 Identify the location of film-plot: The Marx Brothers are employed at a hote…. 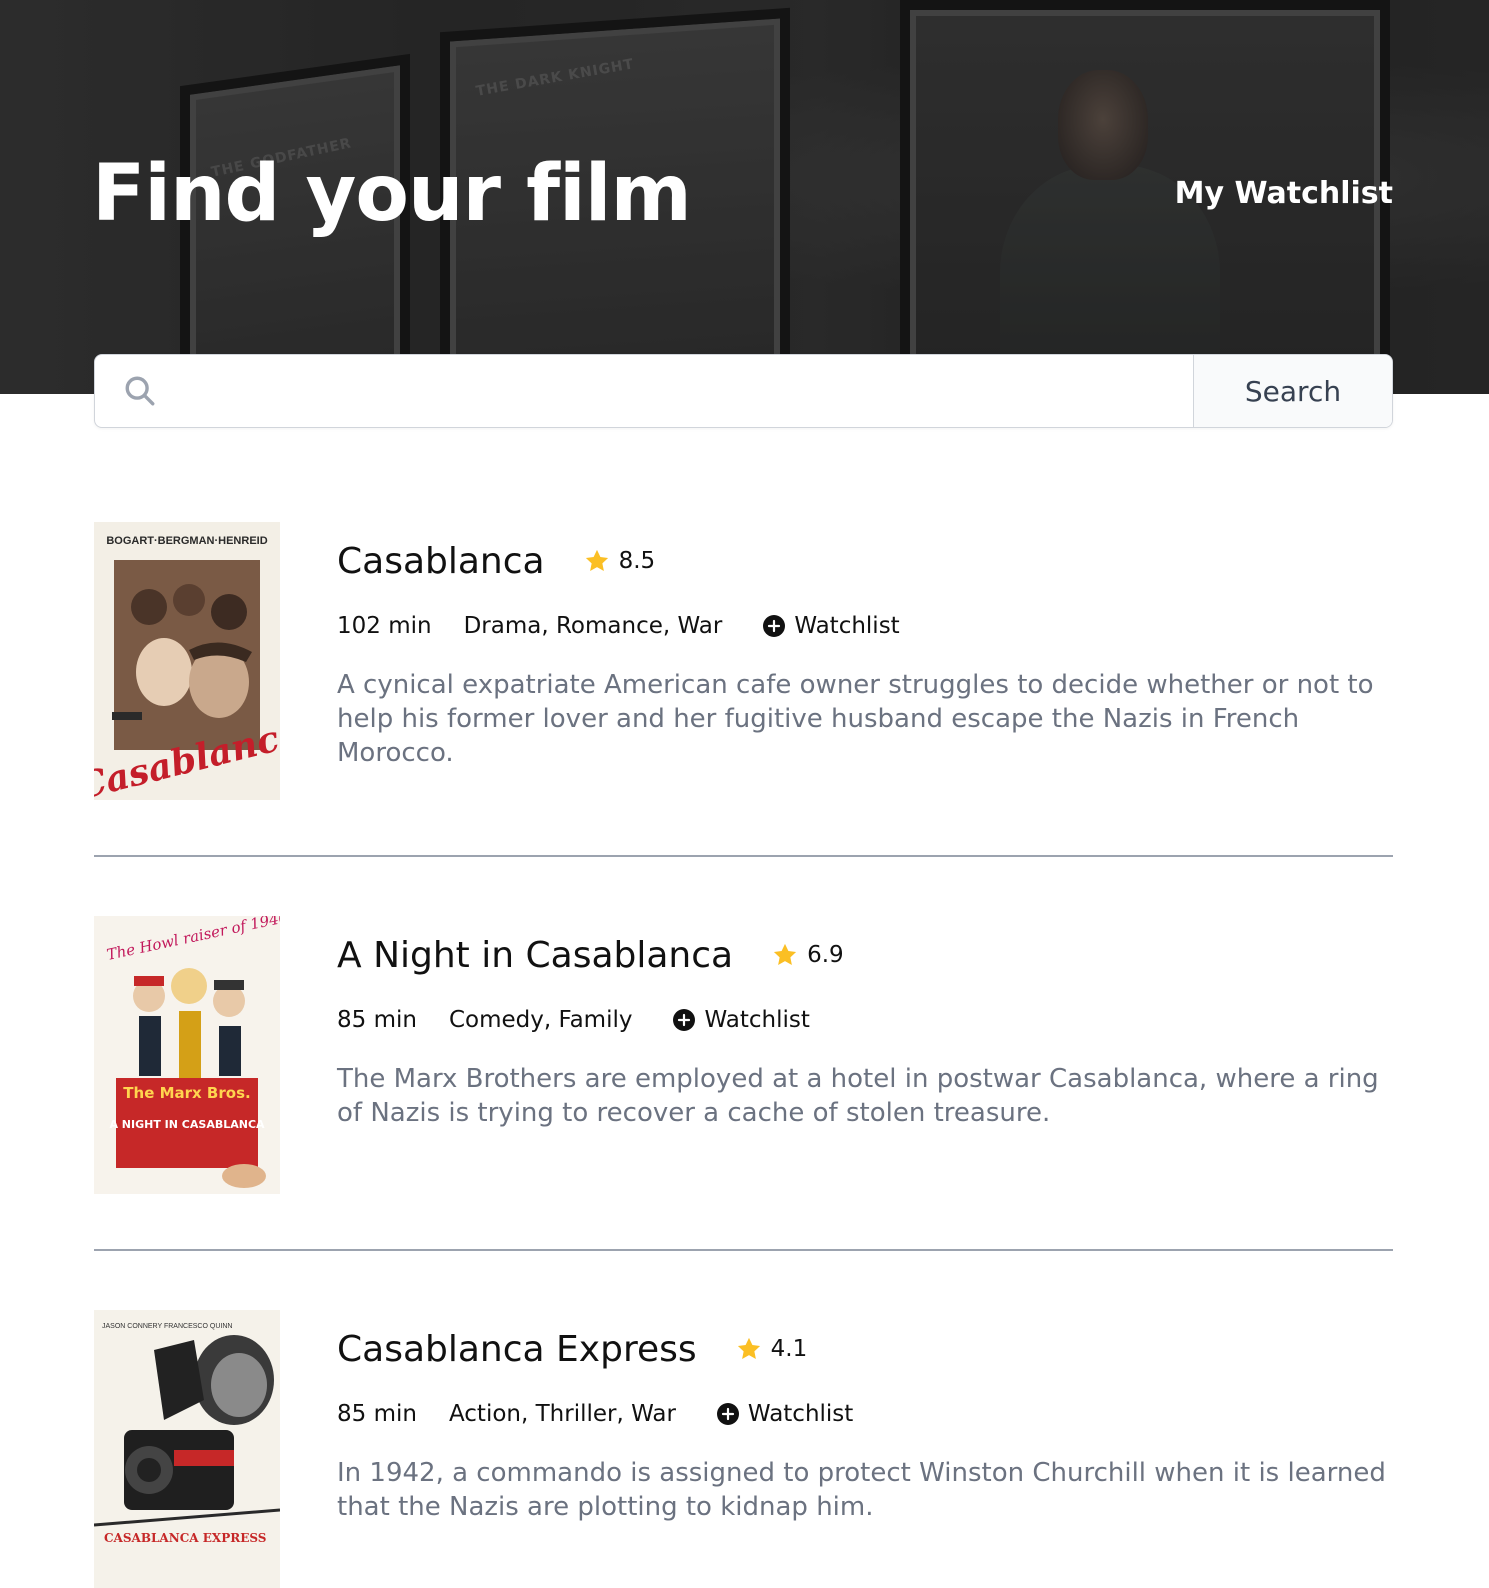
(858, 1096).